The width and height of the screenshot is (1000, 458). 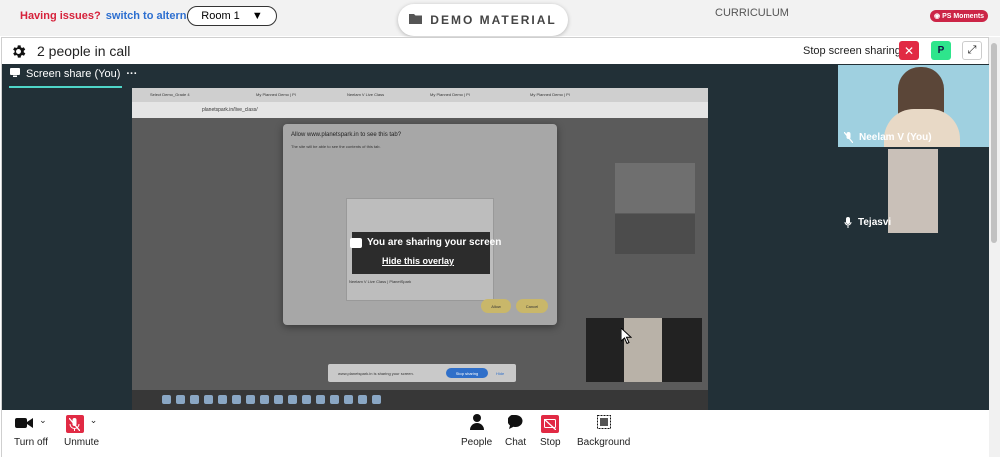 I want to click on stop-share-button: Stop, so click(x=550, y=431).